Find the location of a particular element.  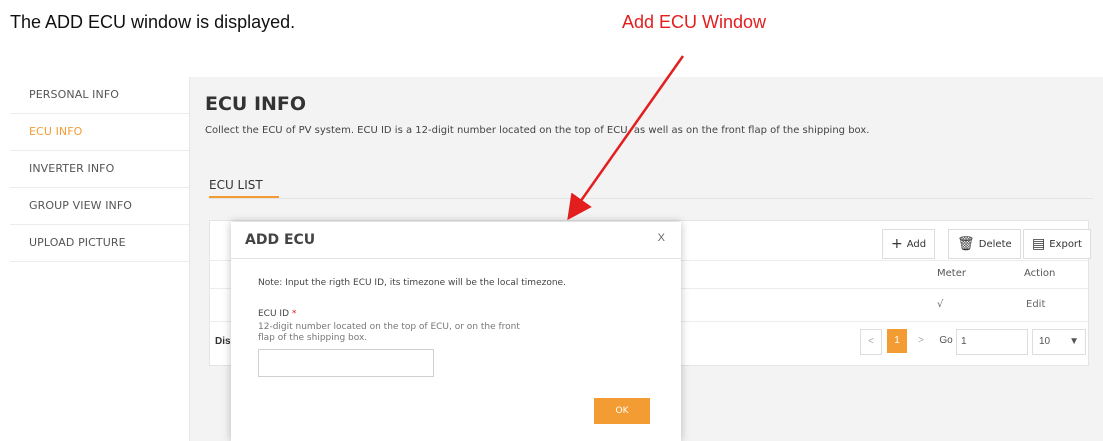

document-icon: ▤ is located at coordinates (1039, 244).